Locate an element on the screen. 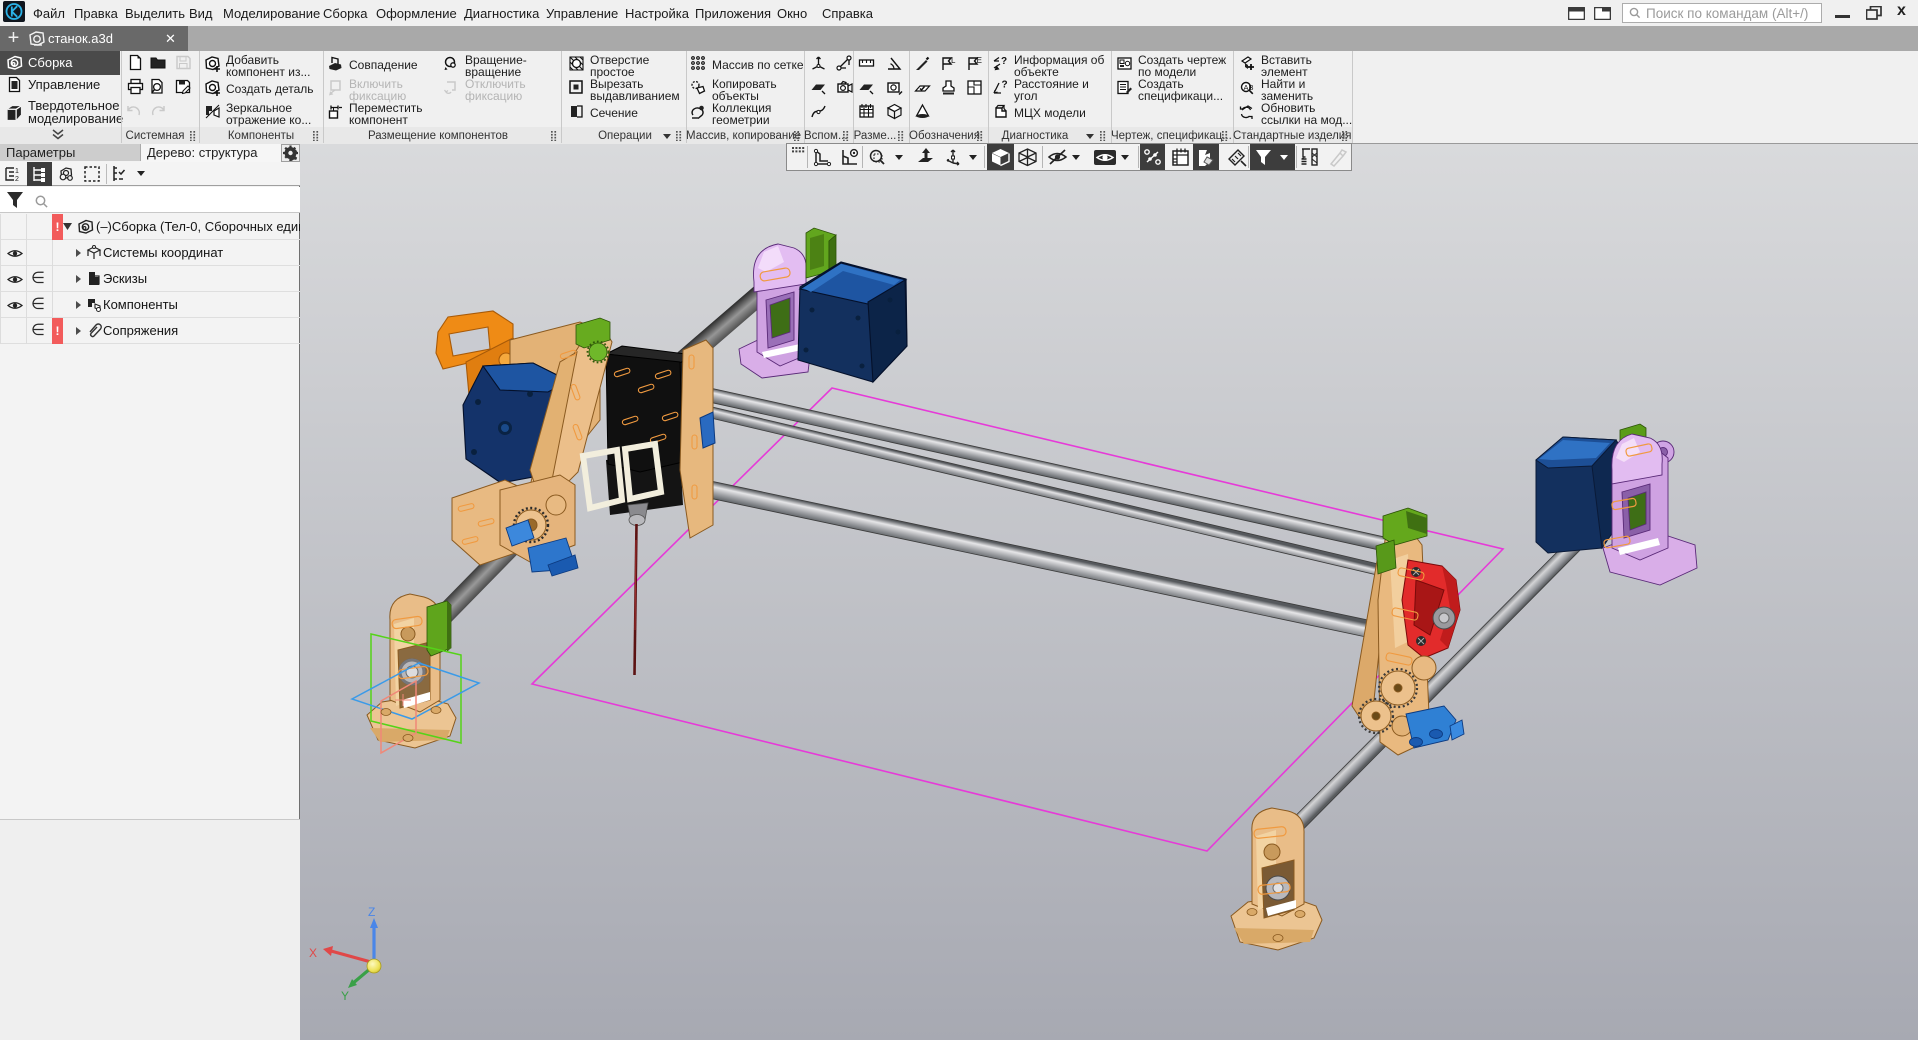 The height and width of the screenshot is (1040, 1918). svg-text: 2 is located at coordinates (17, 179).